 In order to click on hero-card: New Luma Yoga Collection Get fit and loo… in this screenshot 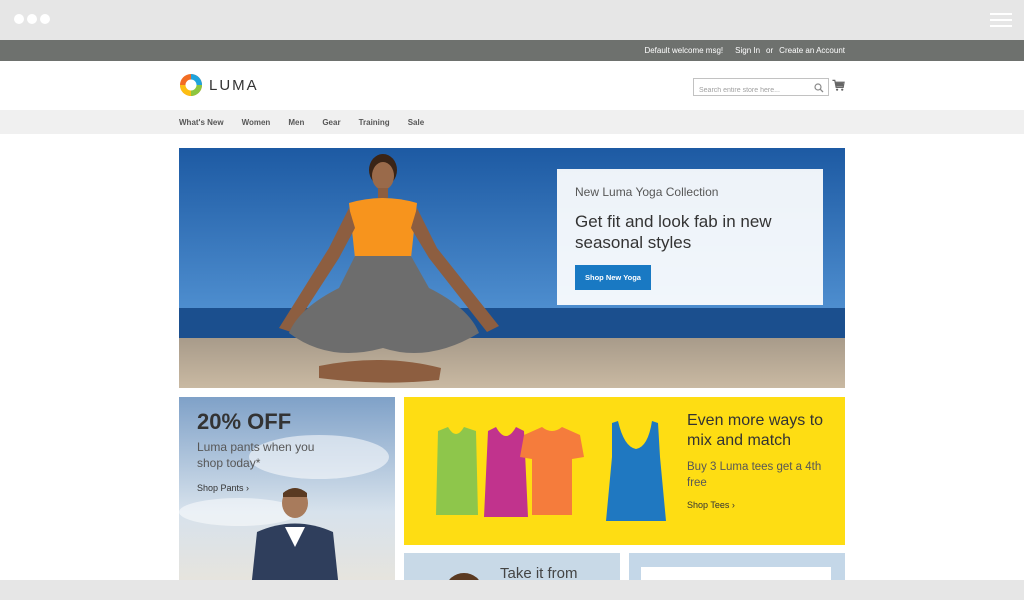, I will do `click(690, 237)`.